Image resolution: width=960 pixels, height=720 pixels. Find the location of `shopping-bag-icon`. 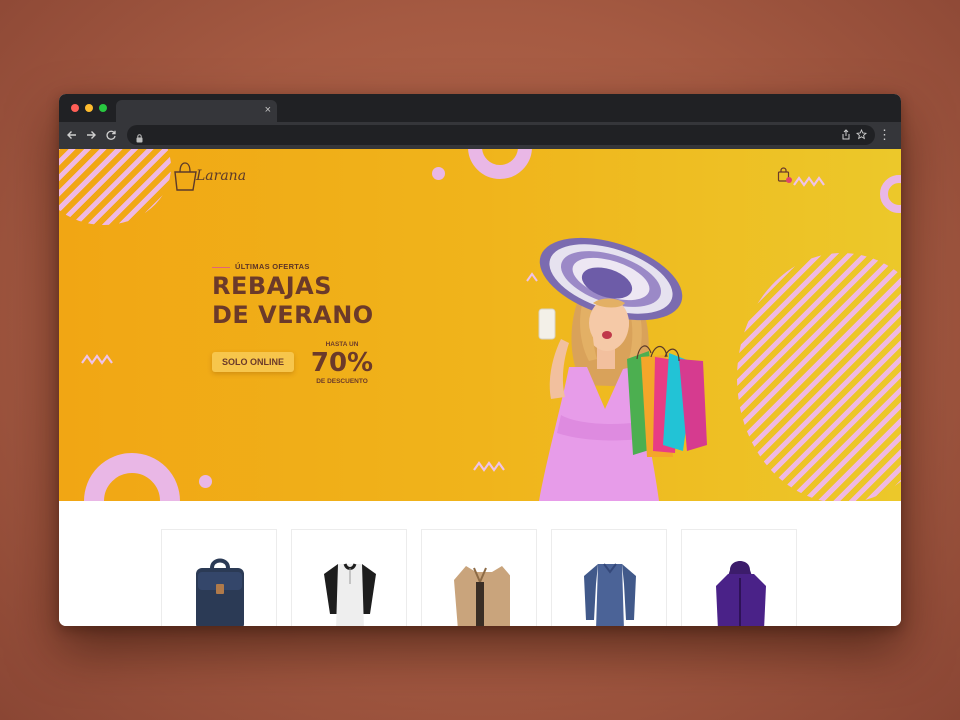

shopping-bag-icon is located at coordinates (784, 175).